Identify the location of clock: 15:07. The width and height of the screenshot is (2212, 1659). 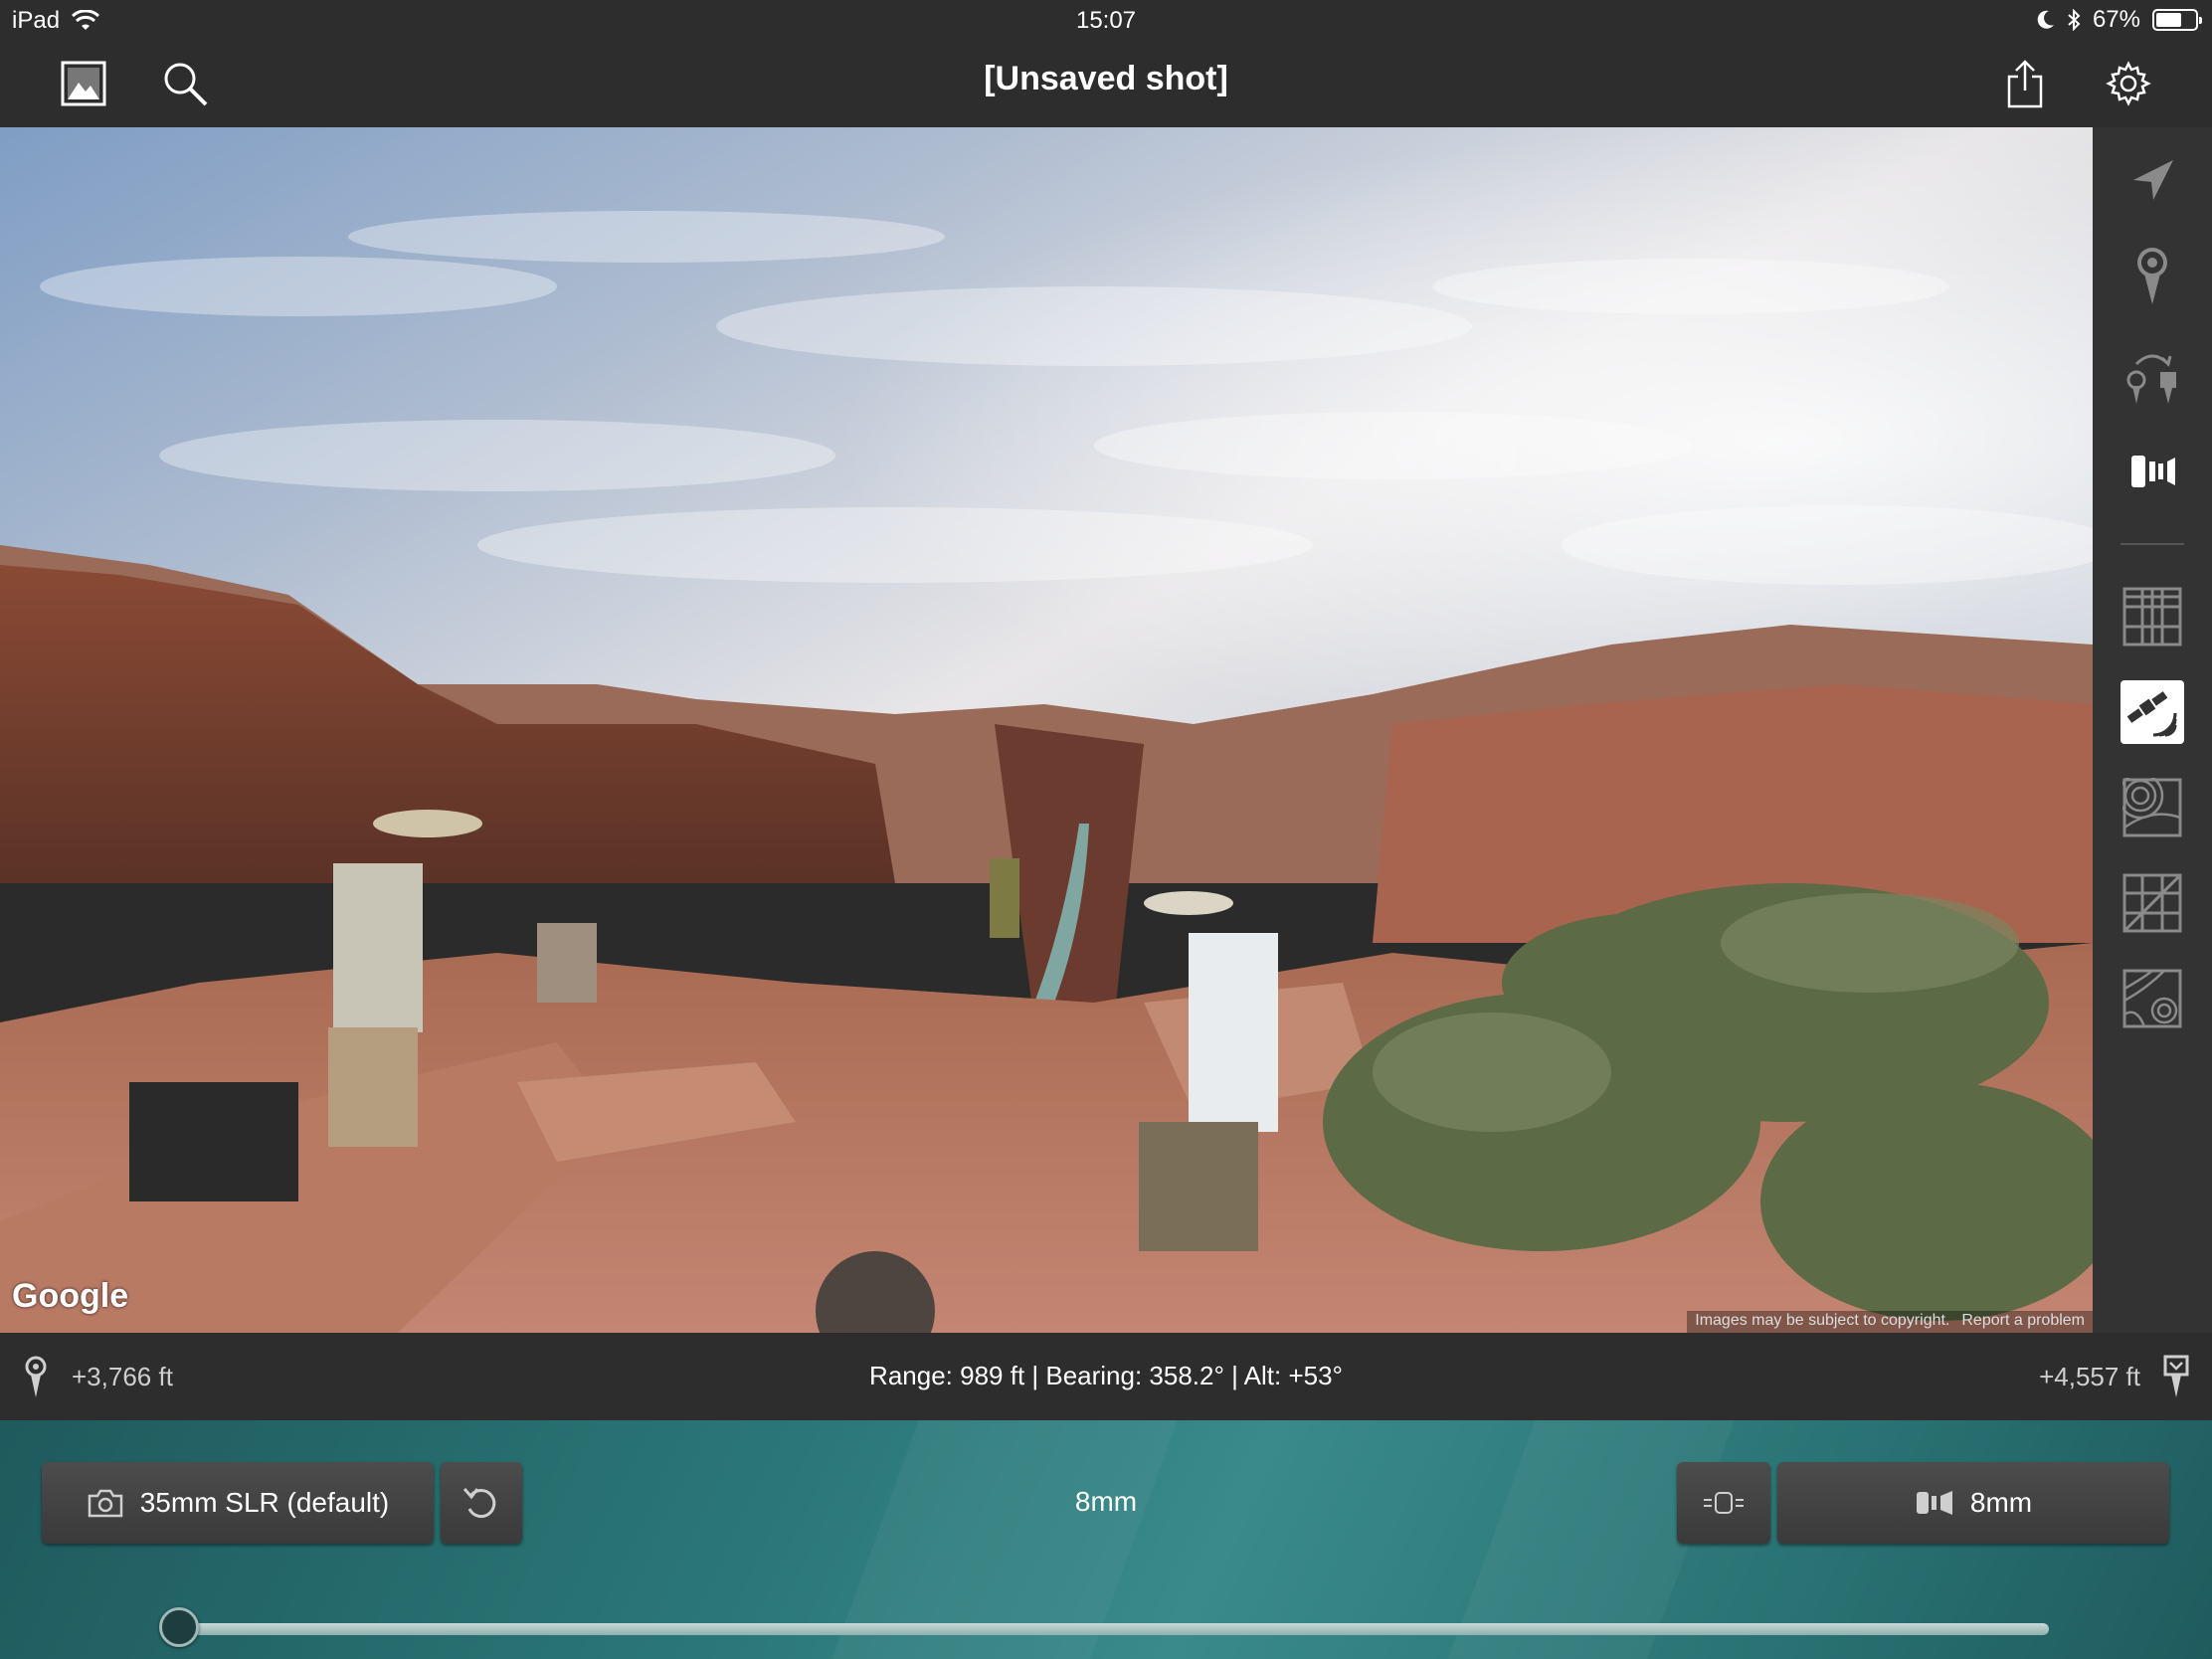
(1106, 20).